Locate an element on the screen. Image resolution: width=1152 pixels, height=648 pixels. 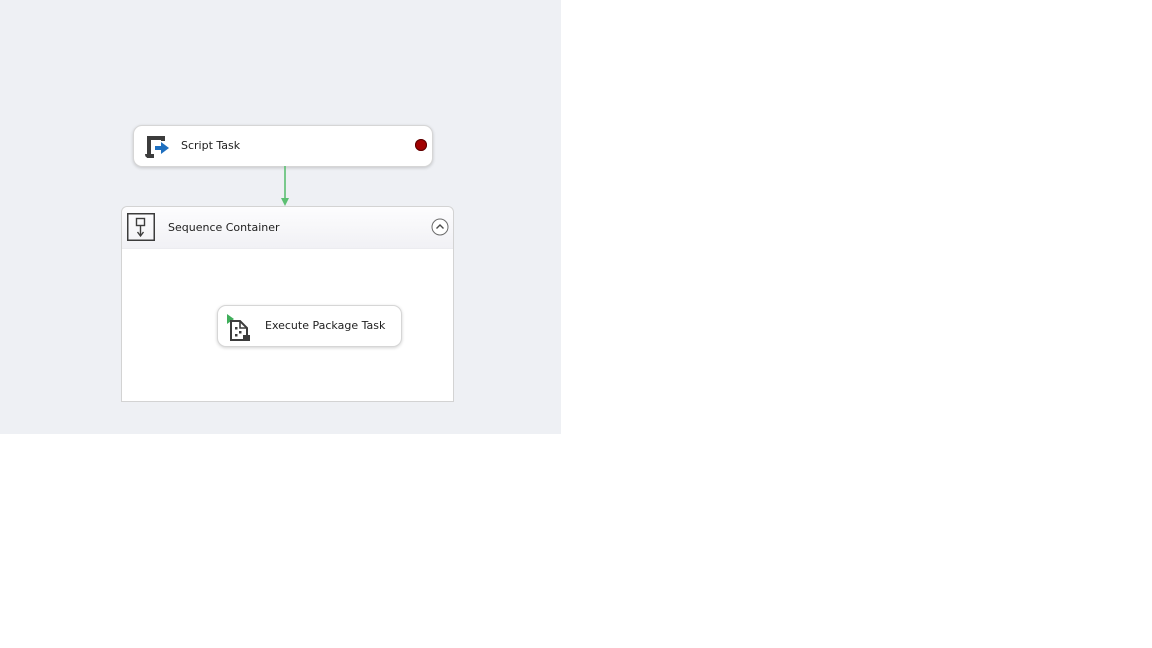
script-task: Script Task is located at coordinates (283, 146).